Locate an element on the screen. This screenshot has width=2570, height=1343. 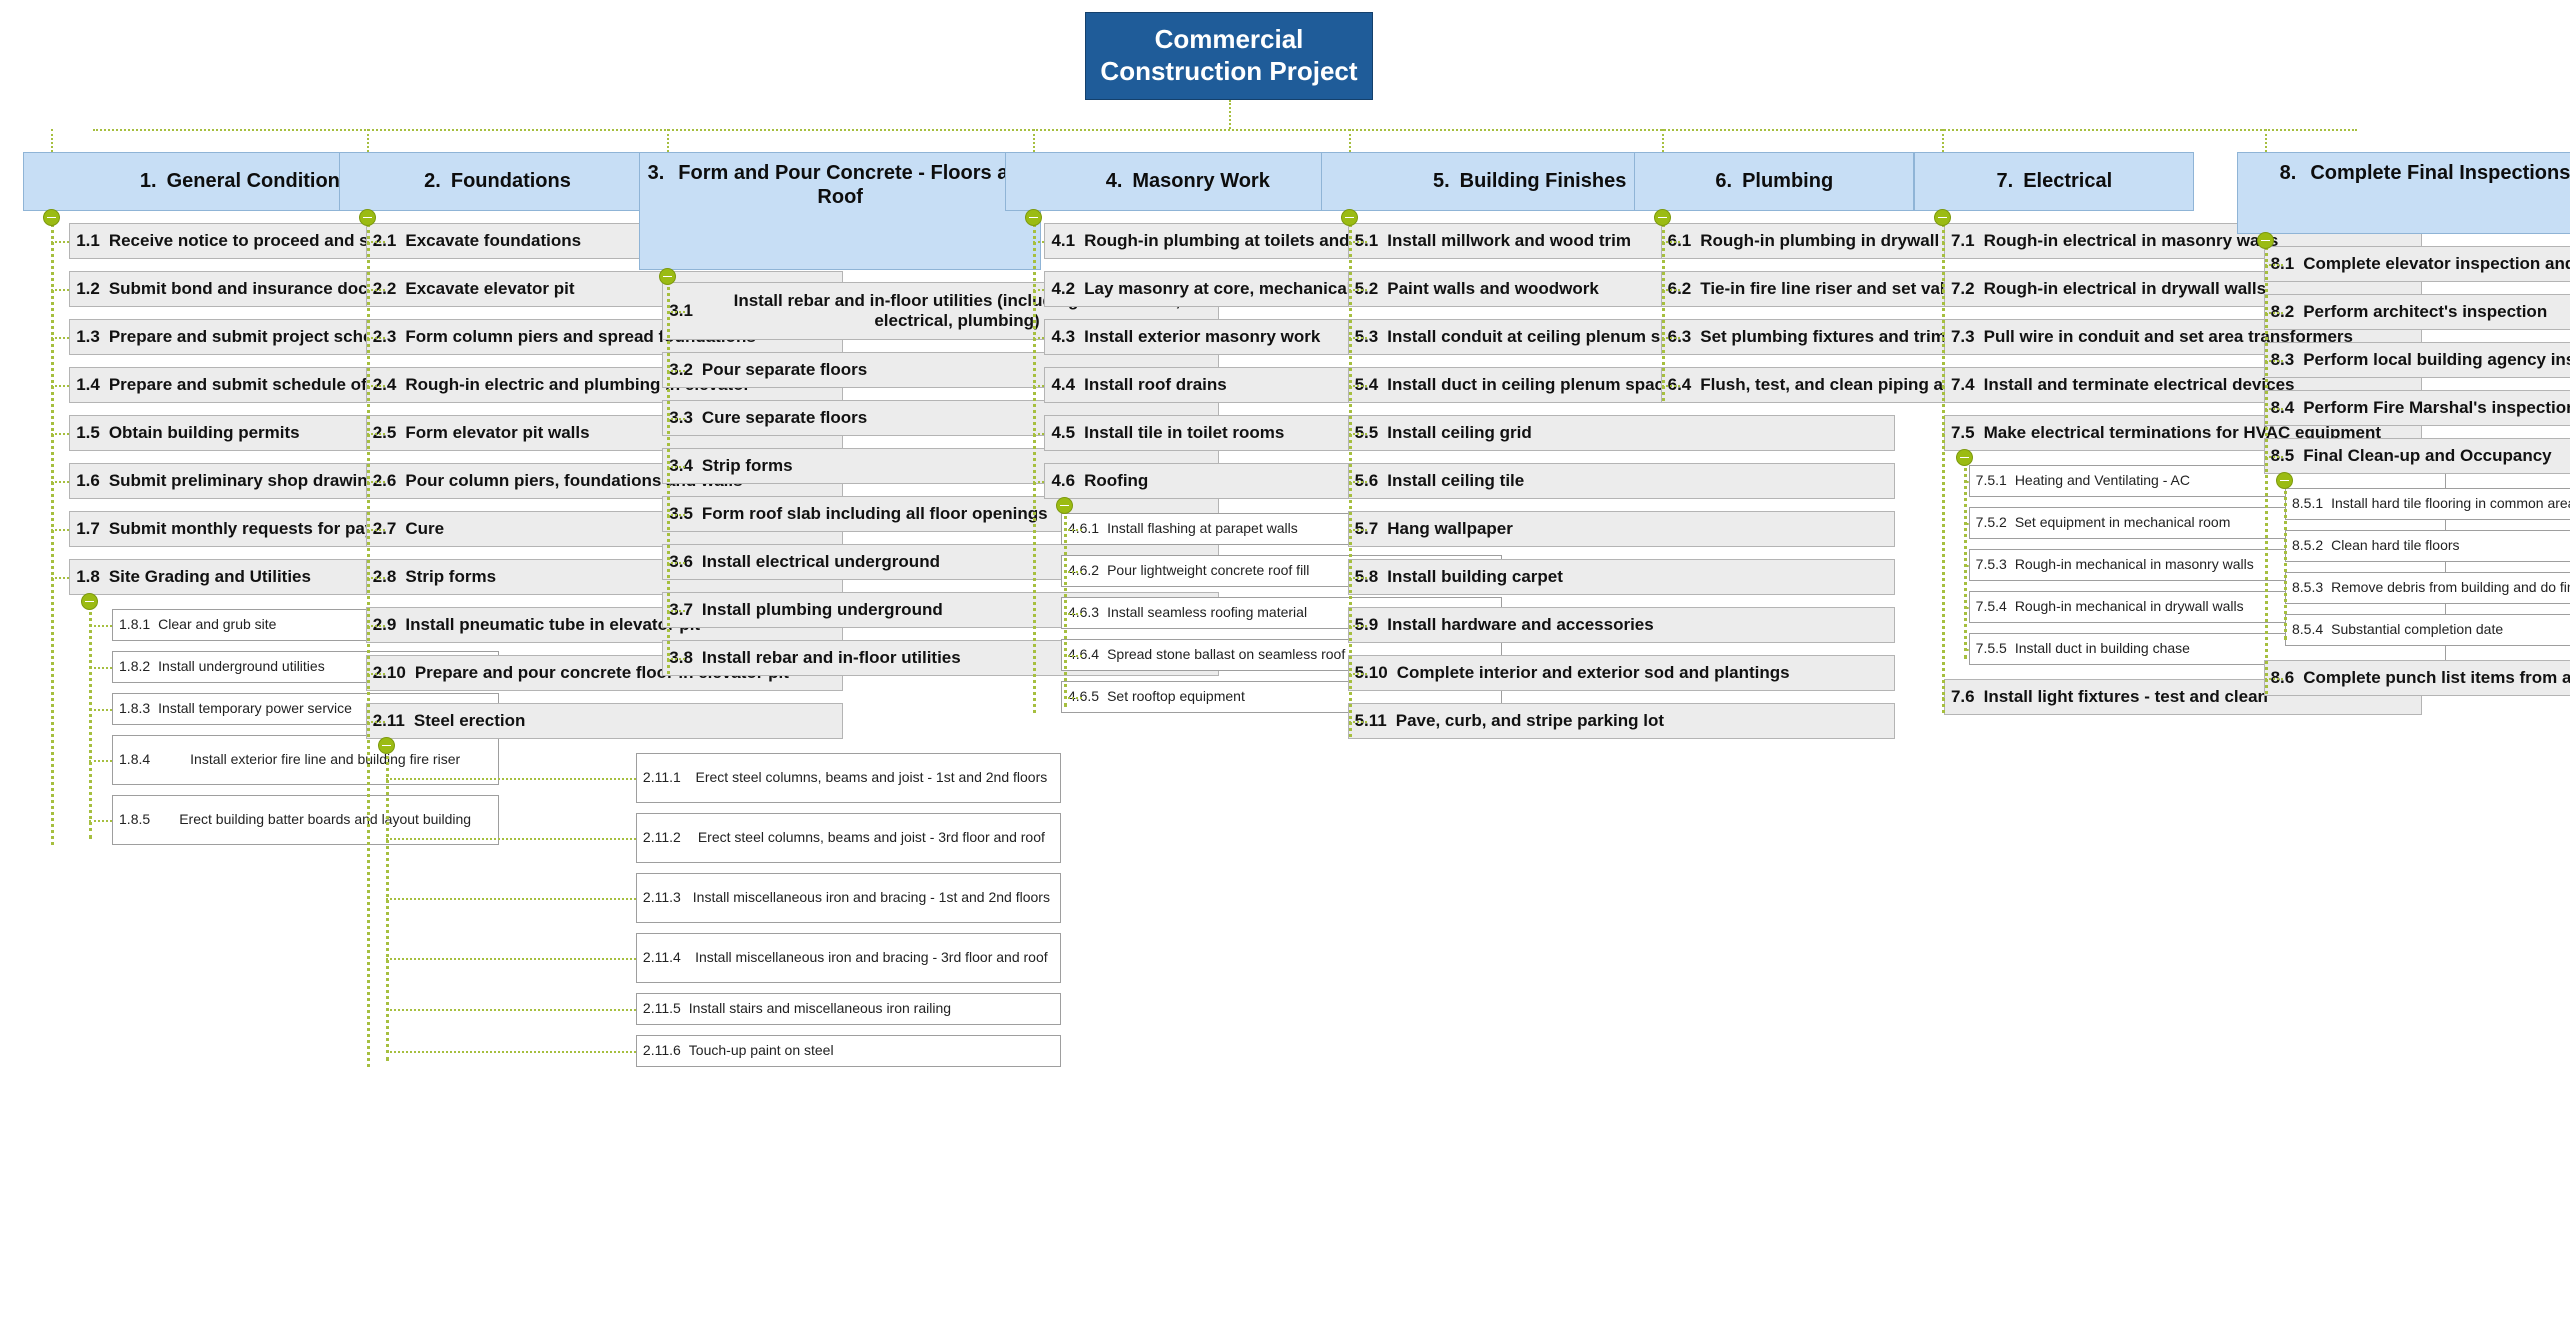
task-number: 4.2 is located at coordinates (1063, 288).